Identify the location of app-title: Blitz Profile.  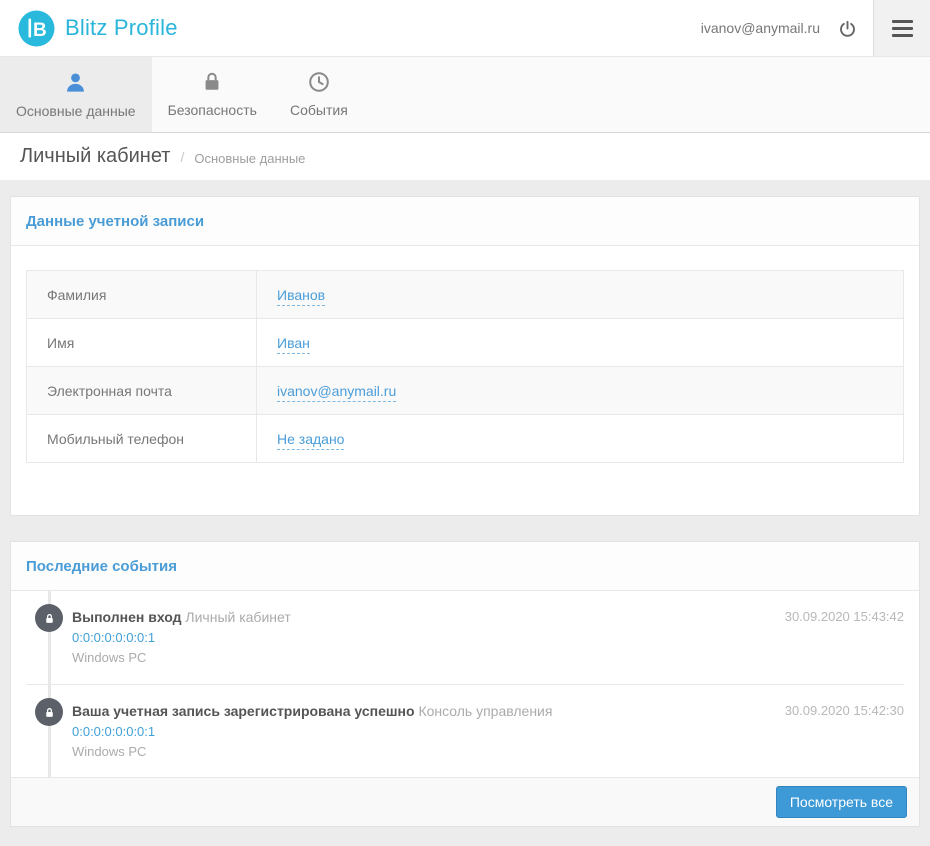
(121, 27).